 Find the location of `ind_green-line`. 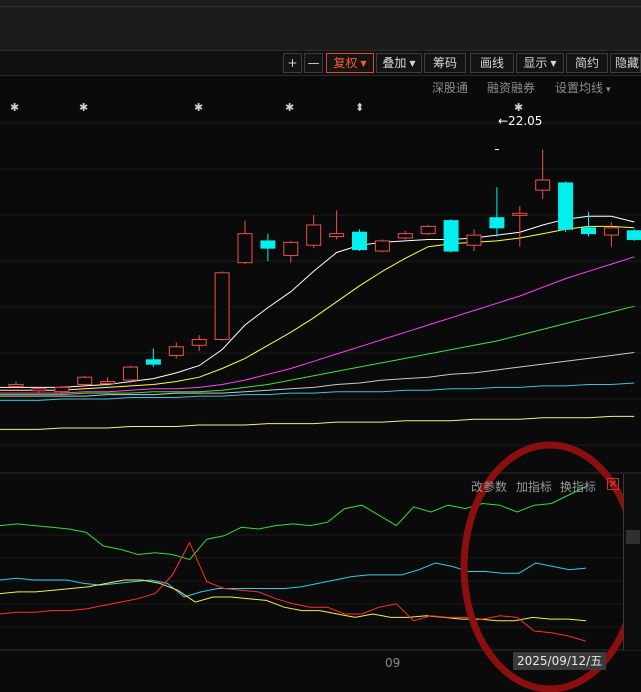

ind_green-line is located at coordinates (293, 523).